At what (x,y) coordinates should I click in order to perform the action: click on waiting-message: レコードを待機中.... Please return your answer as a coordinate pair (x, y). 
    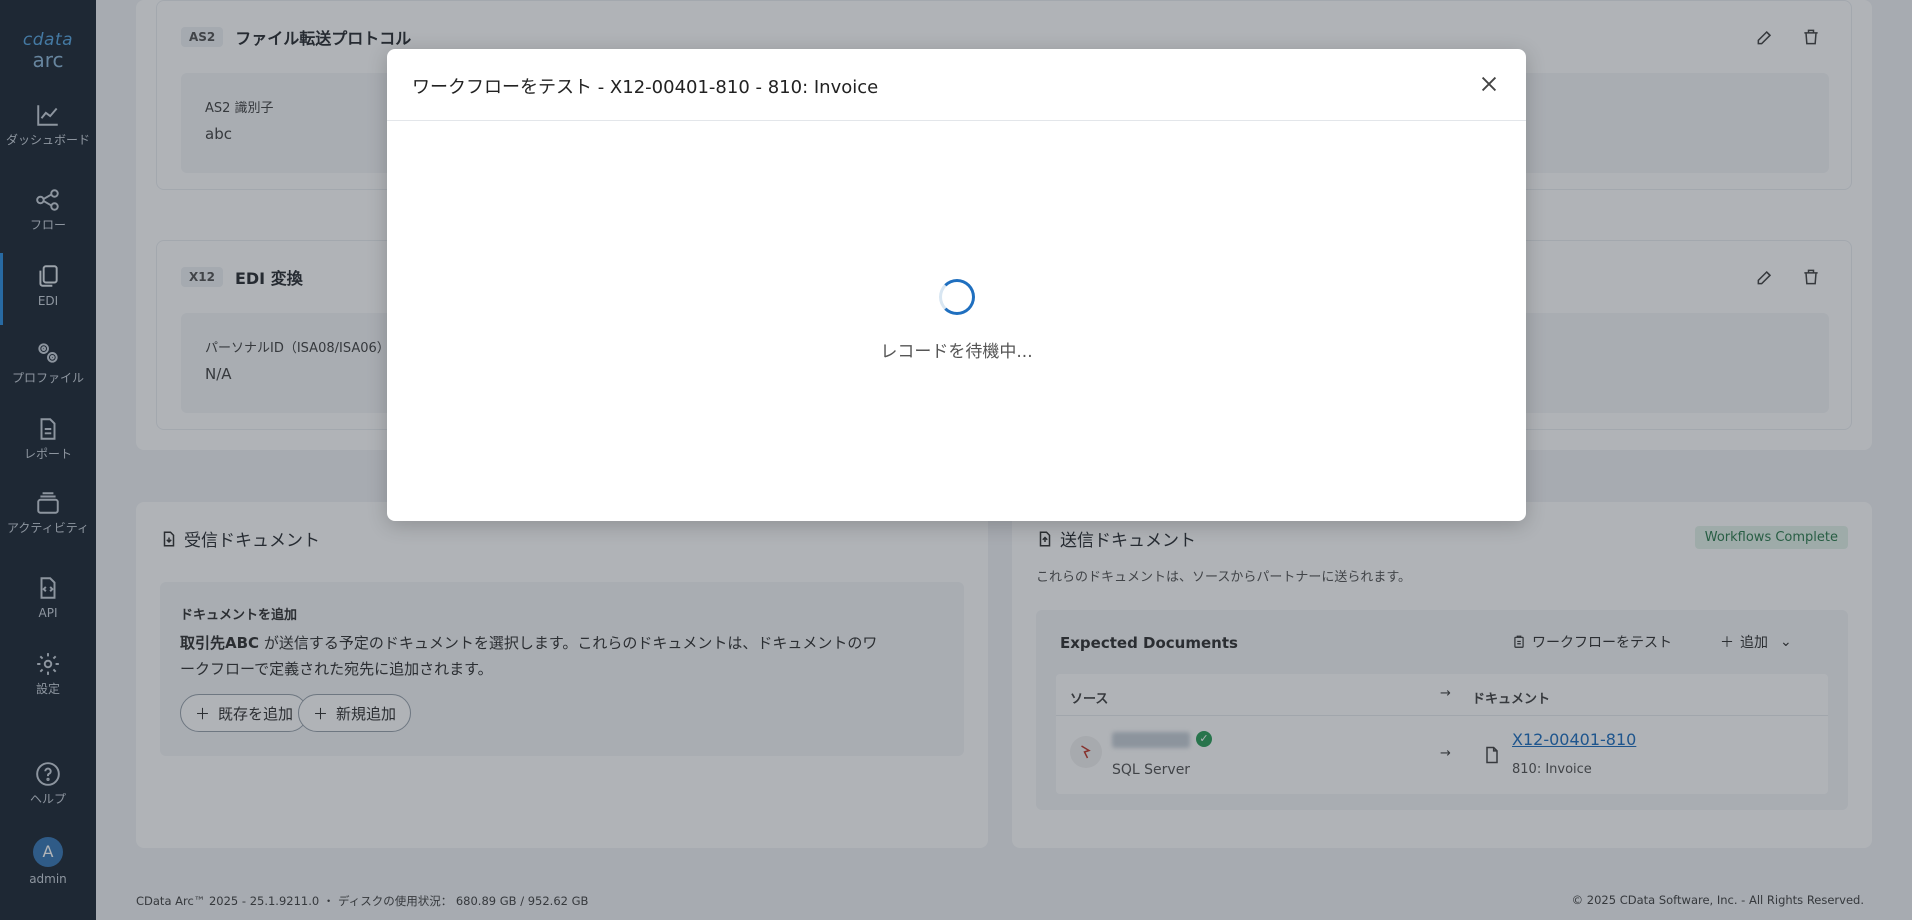
    Looking at the image, I should click on (956, 352).